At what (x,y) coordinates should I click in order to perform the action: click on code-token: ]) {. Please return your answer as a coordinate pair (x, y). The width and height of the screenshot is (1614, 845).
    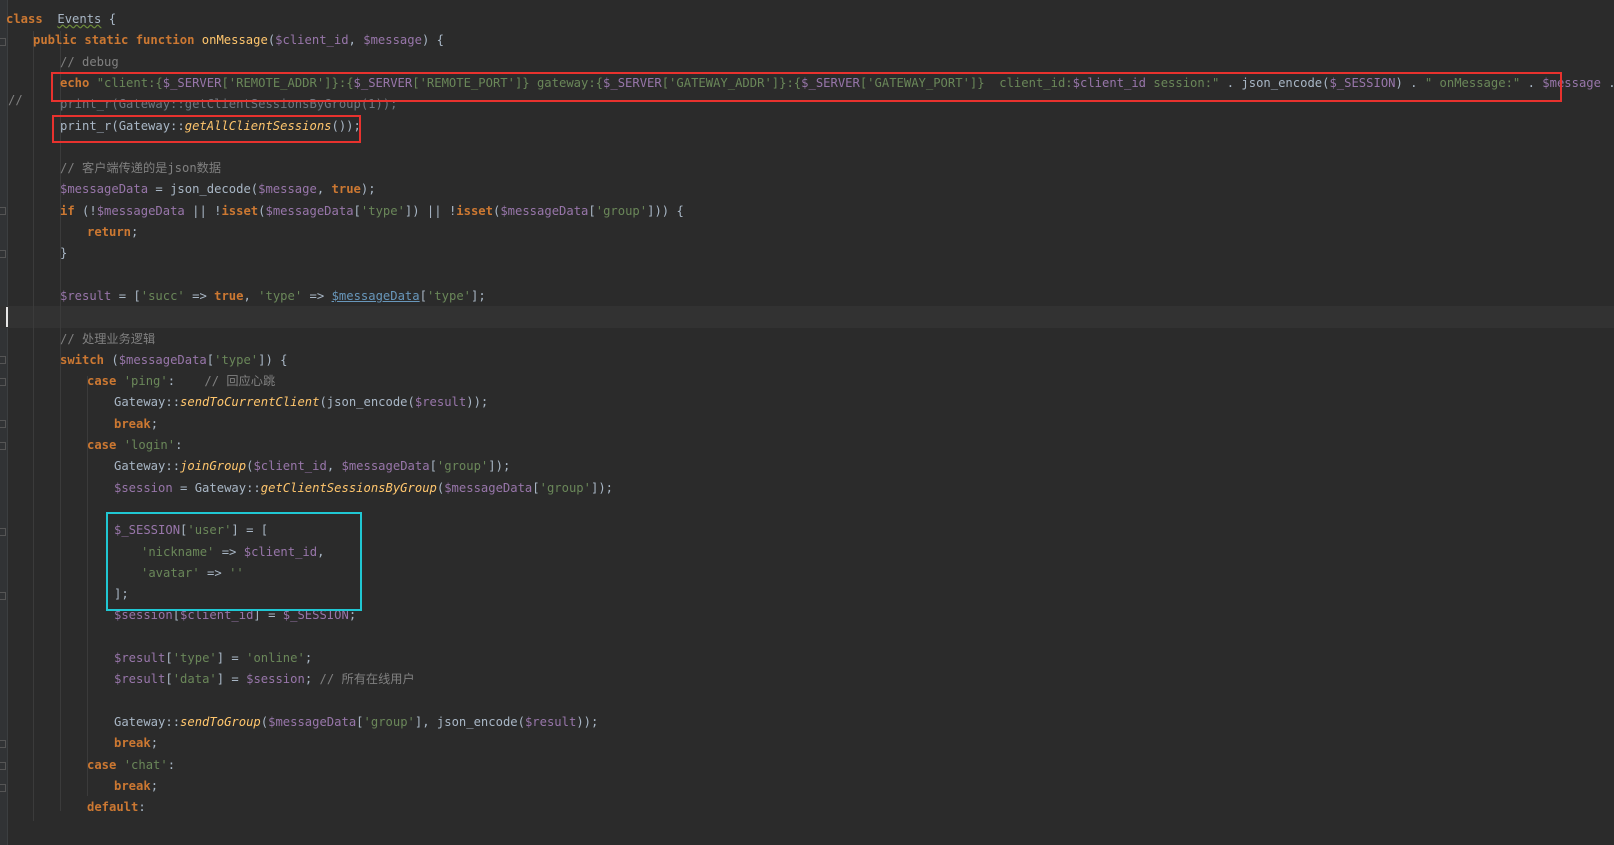
    Looking at the image, I should click on (273, 359).